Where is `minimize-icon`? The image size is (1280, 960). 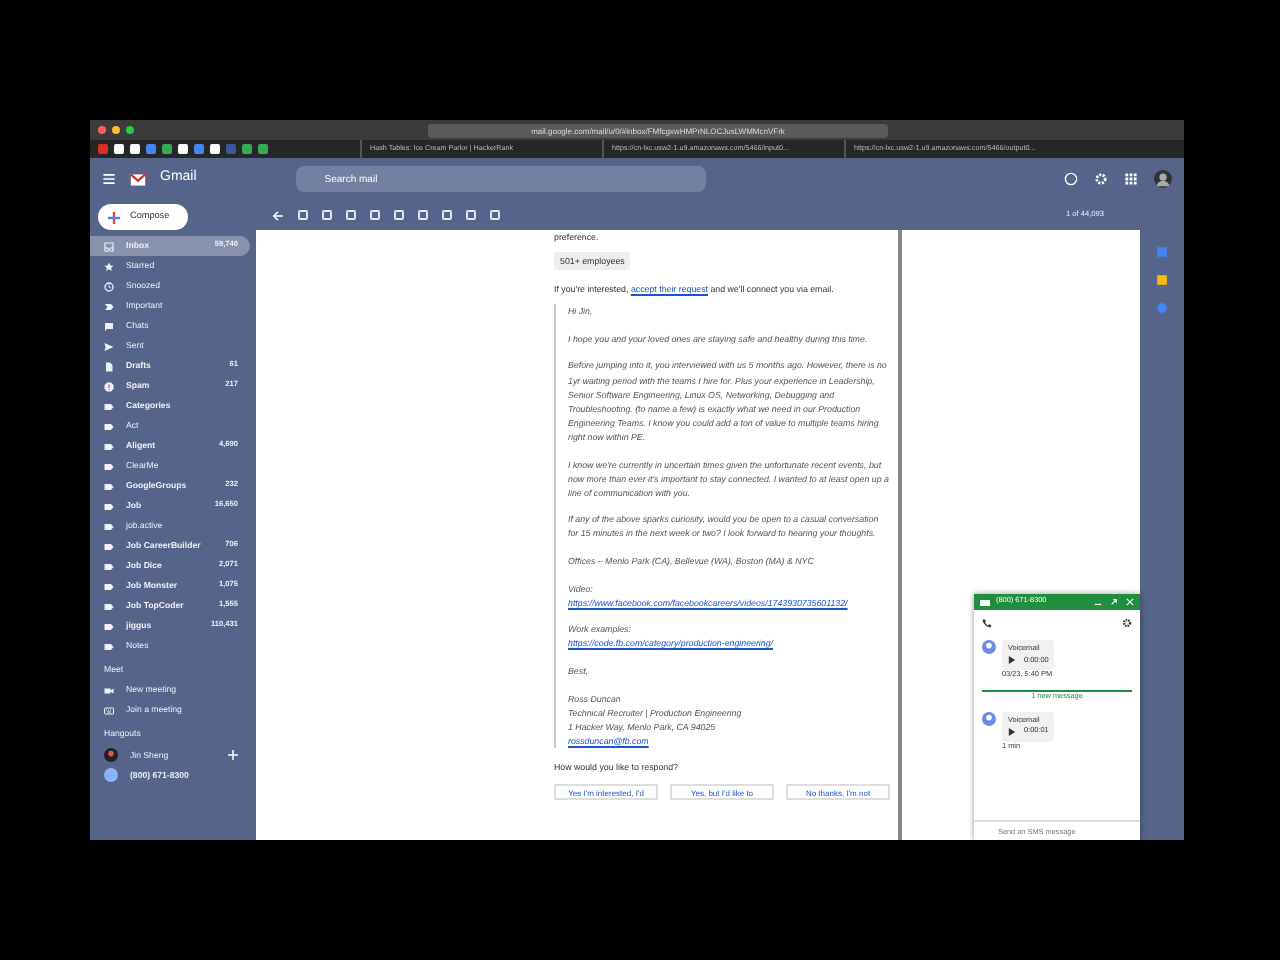 minimize-icon is located at coordinates (1098, 602).